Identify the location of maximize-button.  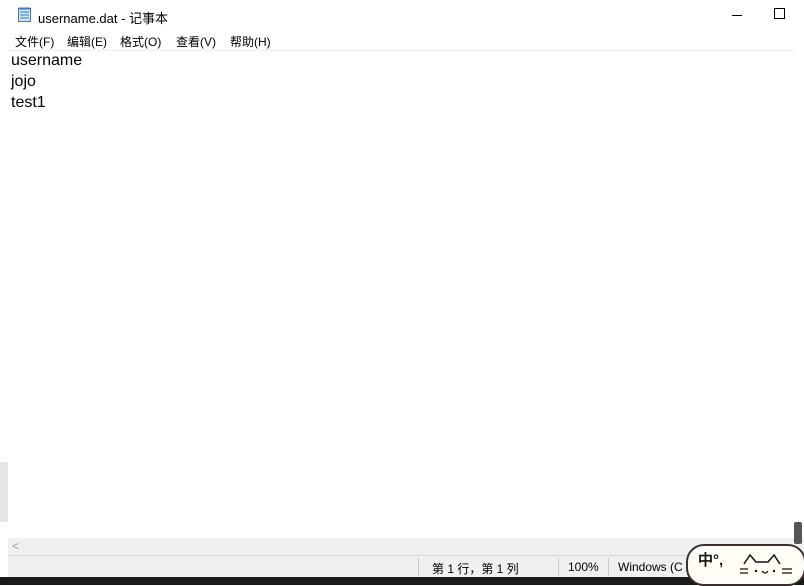
(779, 13).